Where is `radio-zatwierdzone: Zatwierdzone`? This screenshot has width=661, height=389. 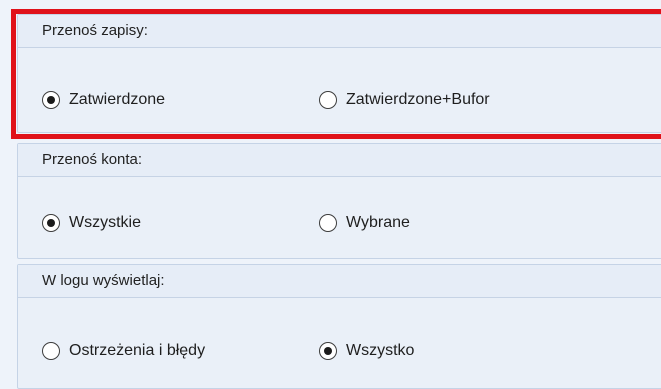 radio-zatwierdzone: Zatwierdzone is located at coordinates (103, 100).